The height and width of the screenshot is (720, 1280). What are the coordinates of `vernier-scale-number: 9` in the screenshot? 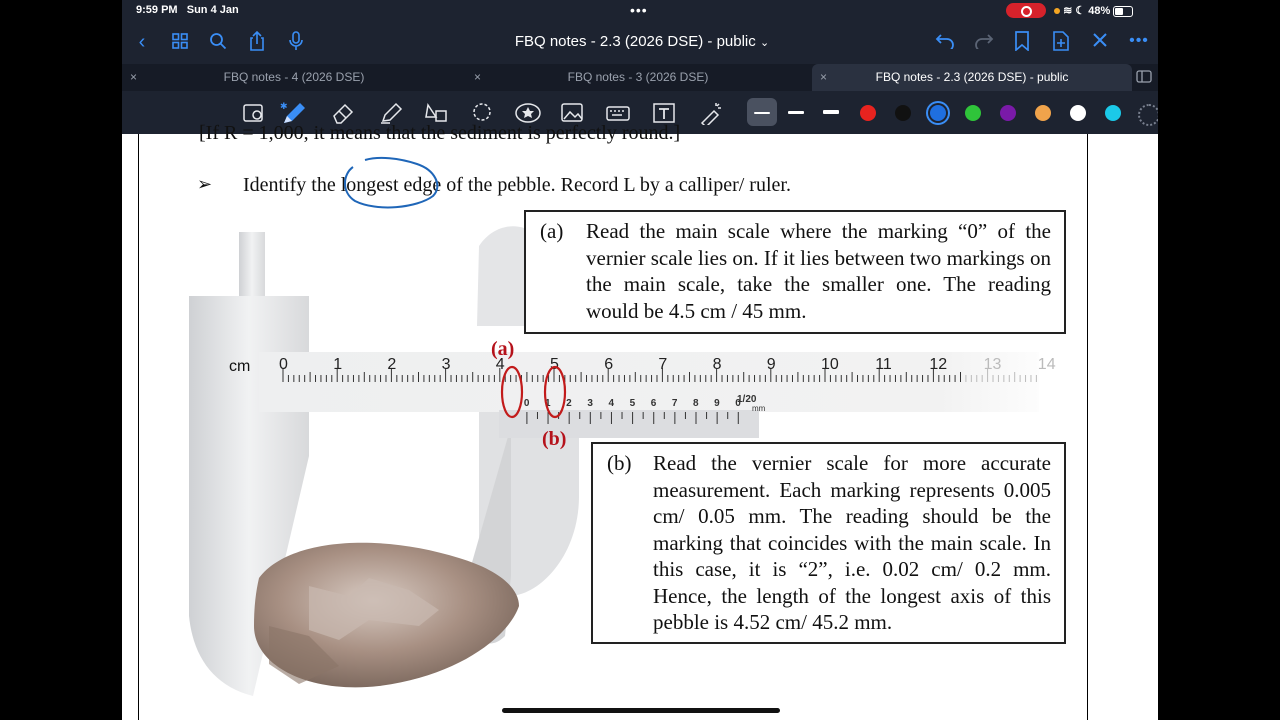 It's located at (717, 403).